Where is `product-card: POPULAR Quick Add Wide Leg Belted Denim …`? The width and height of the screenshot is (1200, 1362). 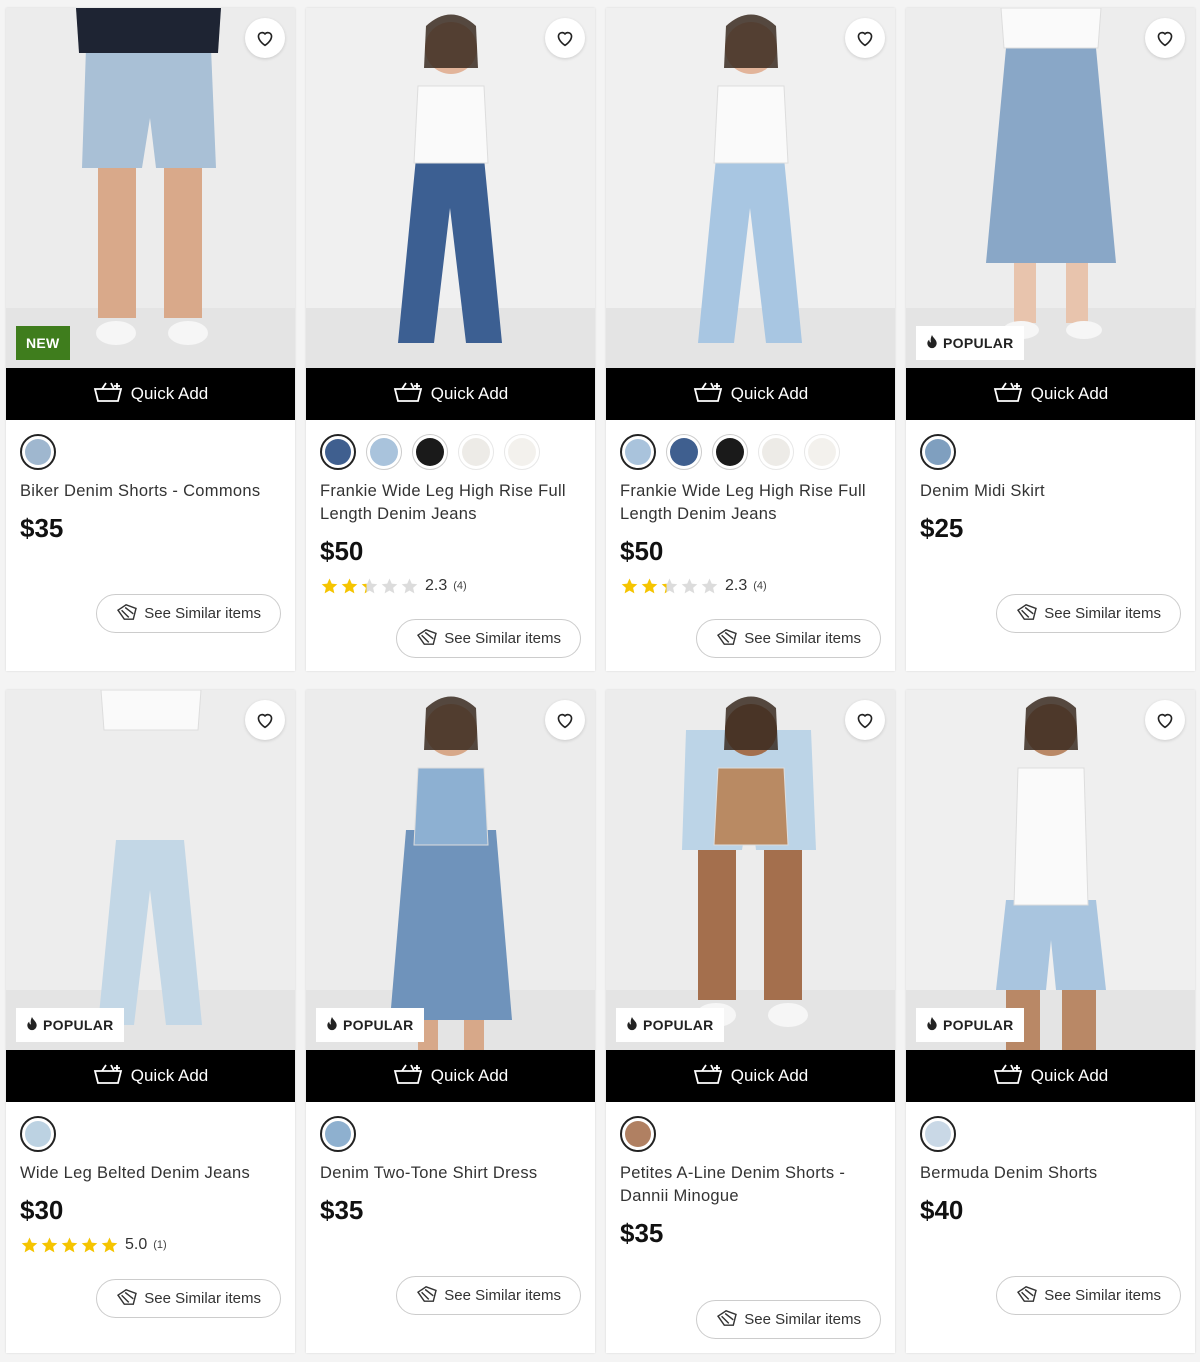
product-card: POPULAR Quick Add Wide Leg Belted Denim … is located at coordinates (150, 1021).